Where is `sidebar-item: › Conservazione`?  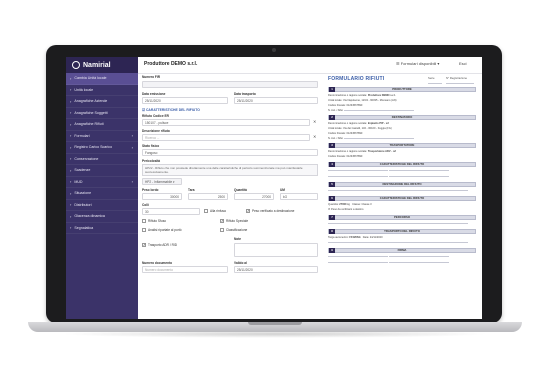
sidebar-item: › Conservazione is located at coordinates (102, 159).